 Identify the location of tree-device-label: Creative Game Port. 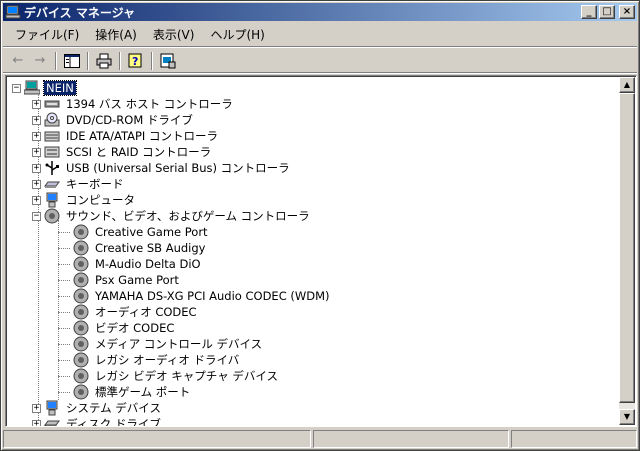
(151, 232).